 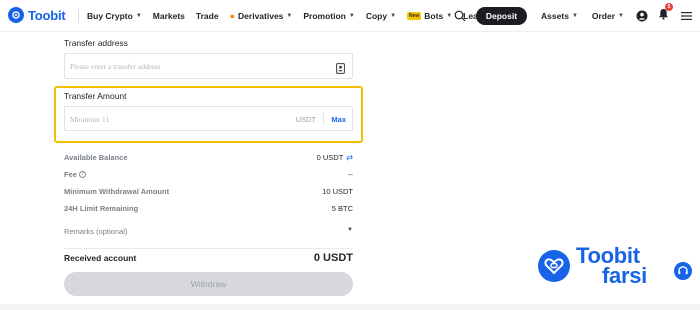 I want to click on info-label: Minimum Withdrawal Amount, so click(x=117, y=191).